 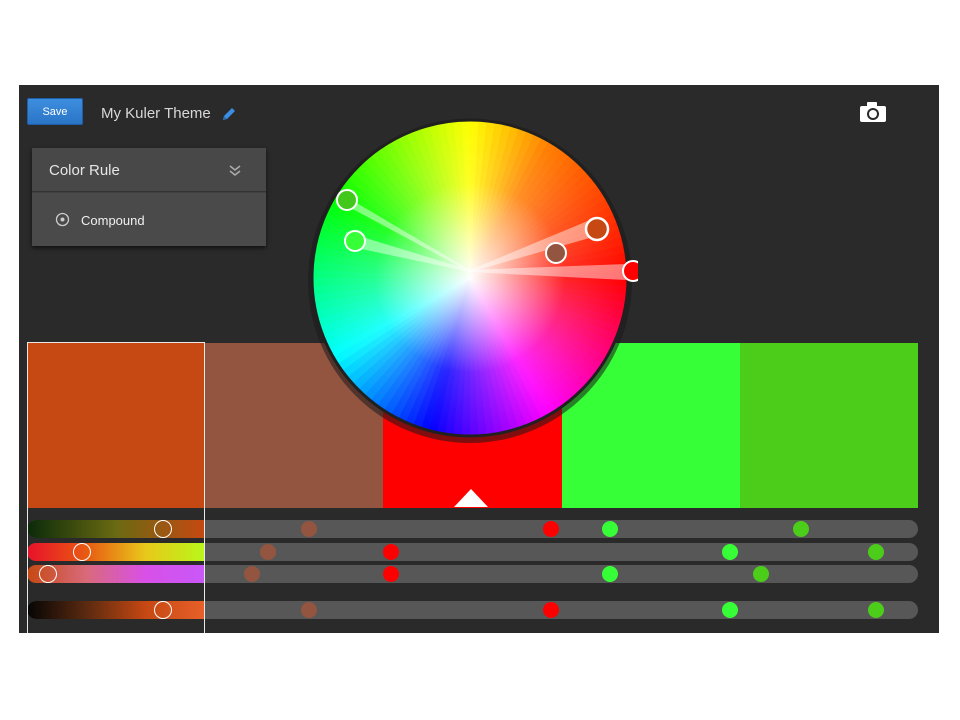 I want to click on color-rule-panel: Color Rule Compound, so click(x=149, y=197).